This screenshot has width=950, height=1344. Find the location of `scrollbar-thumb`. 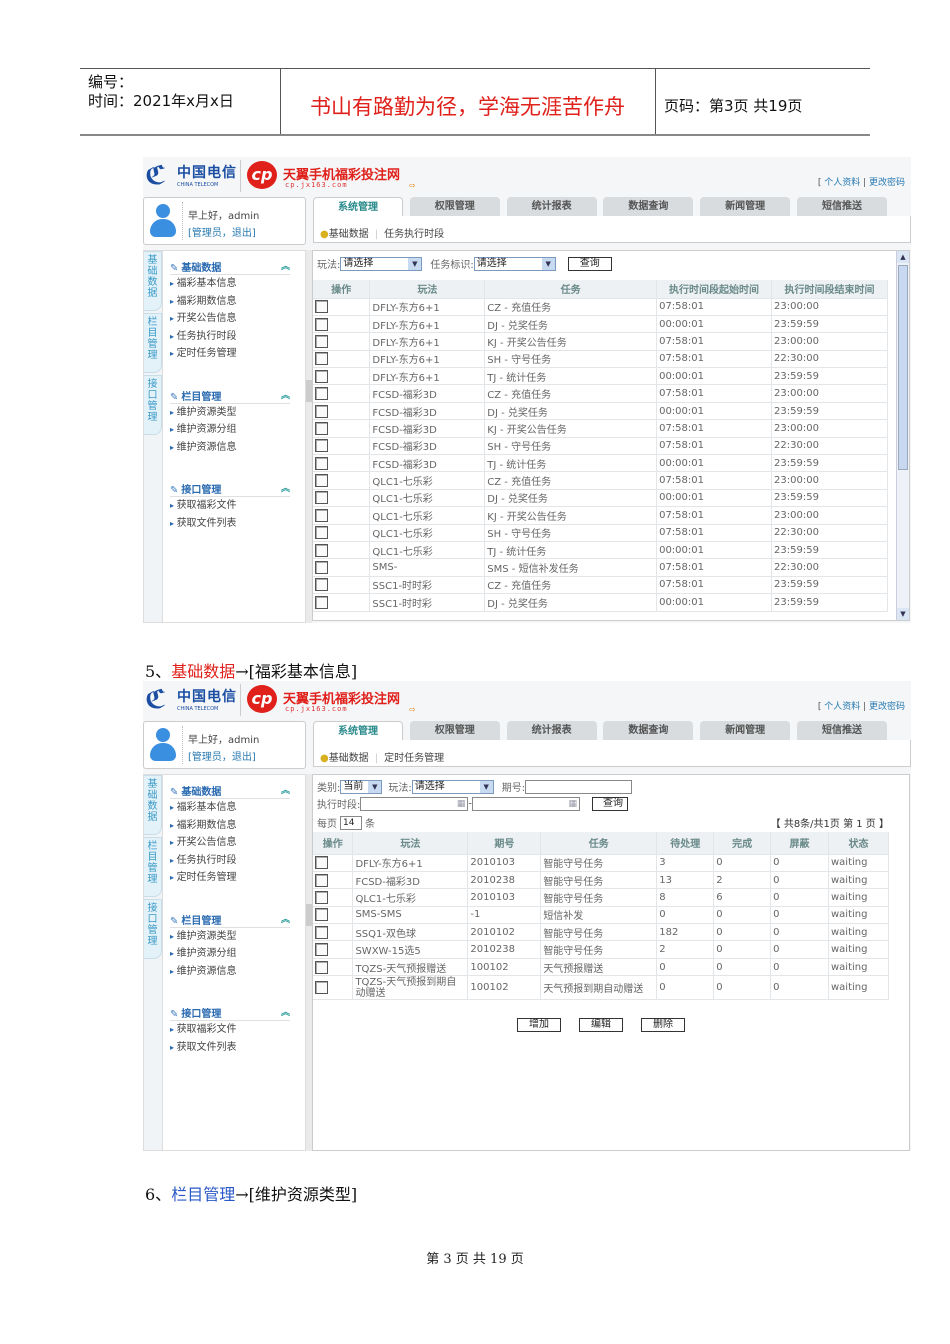

scrollbar-thumb is located at coordinates (903, 367).